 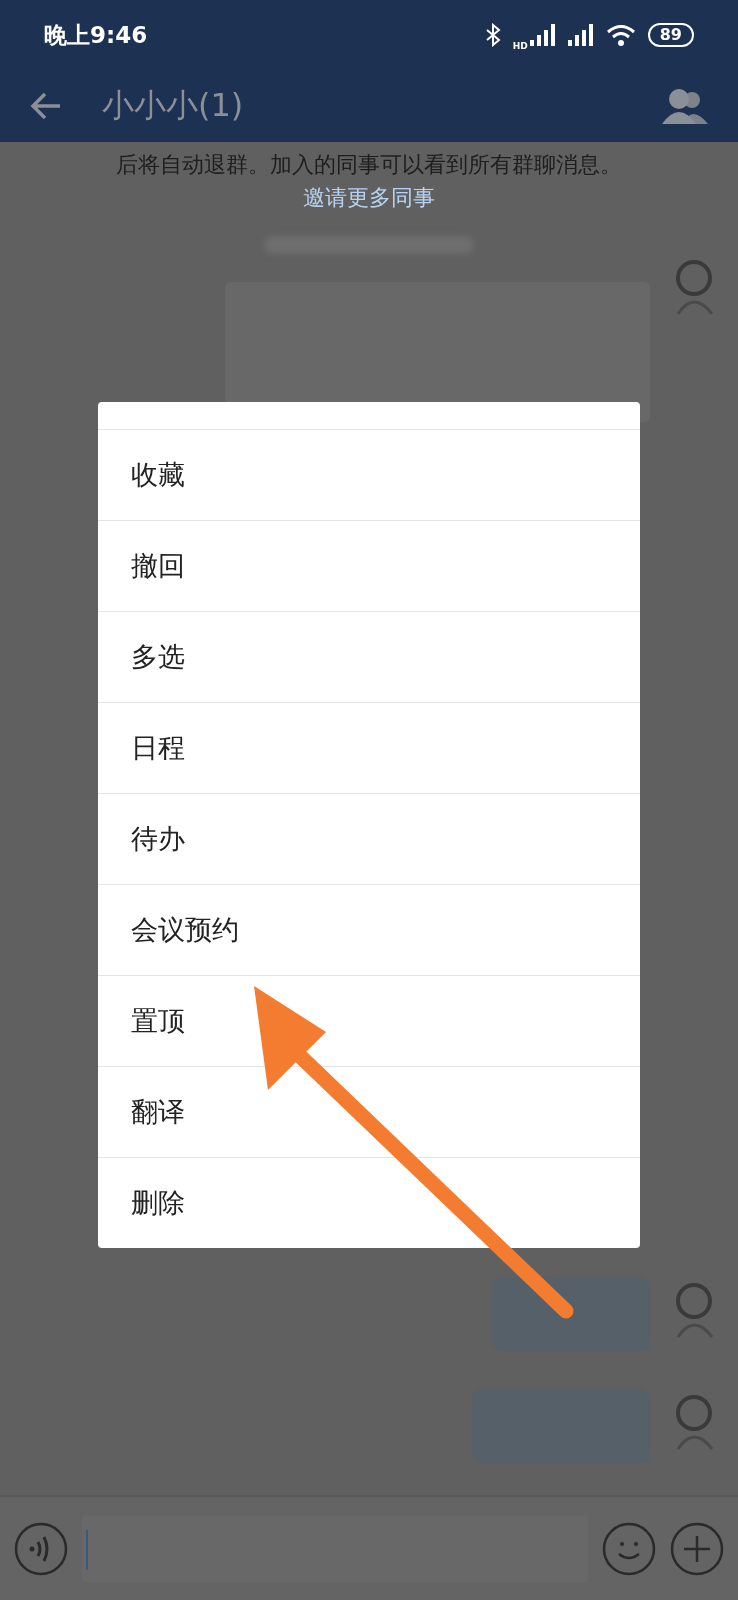 What do you see at coordinates (369, 474) in the screenshot?
I see `menu-item: 收藏` at bounding box center [369, 474].